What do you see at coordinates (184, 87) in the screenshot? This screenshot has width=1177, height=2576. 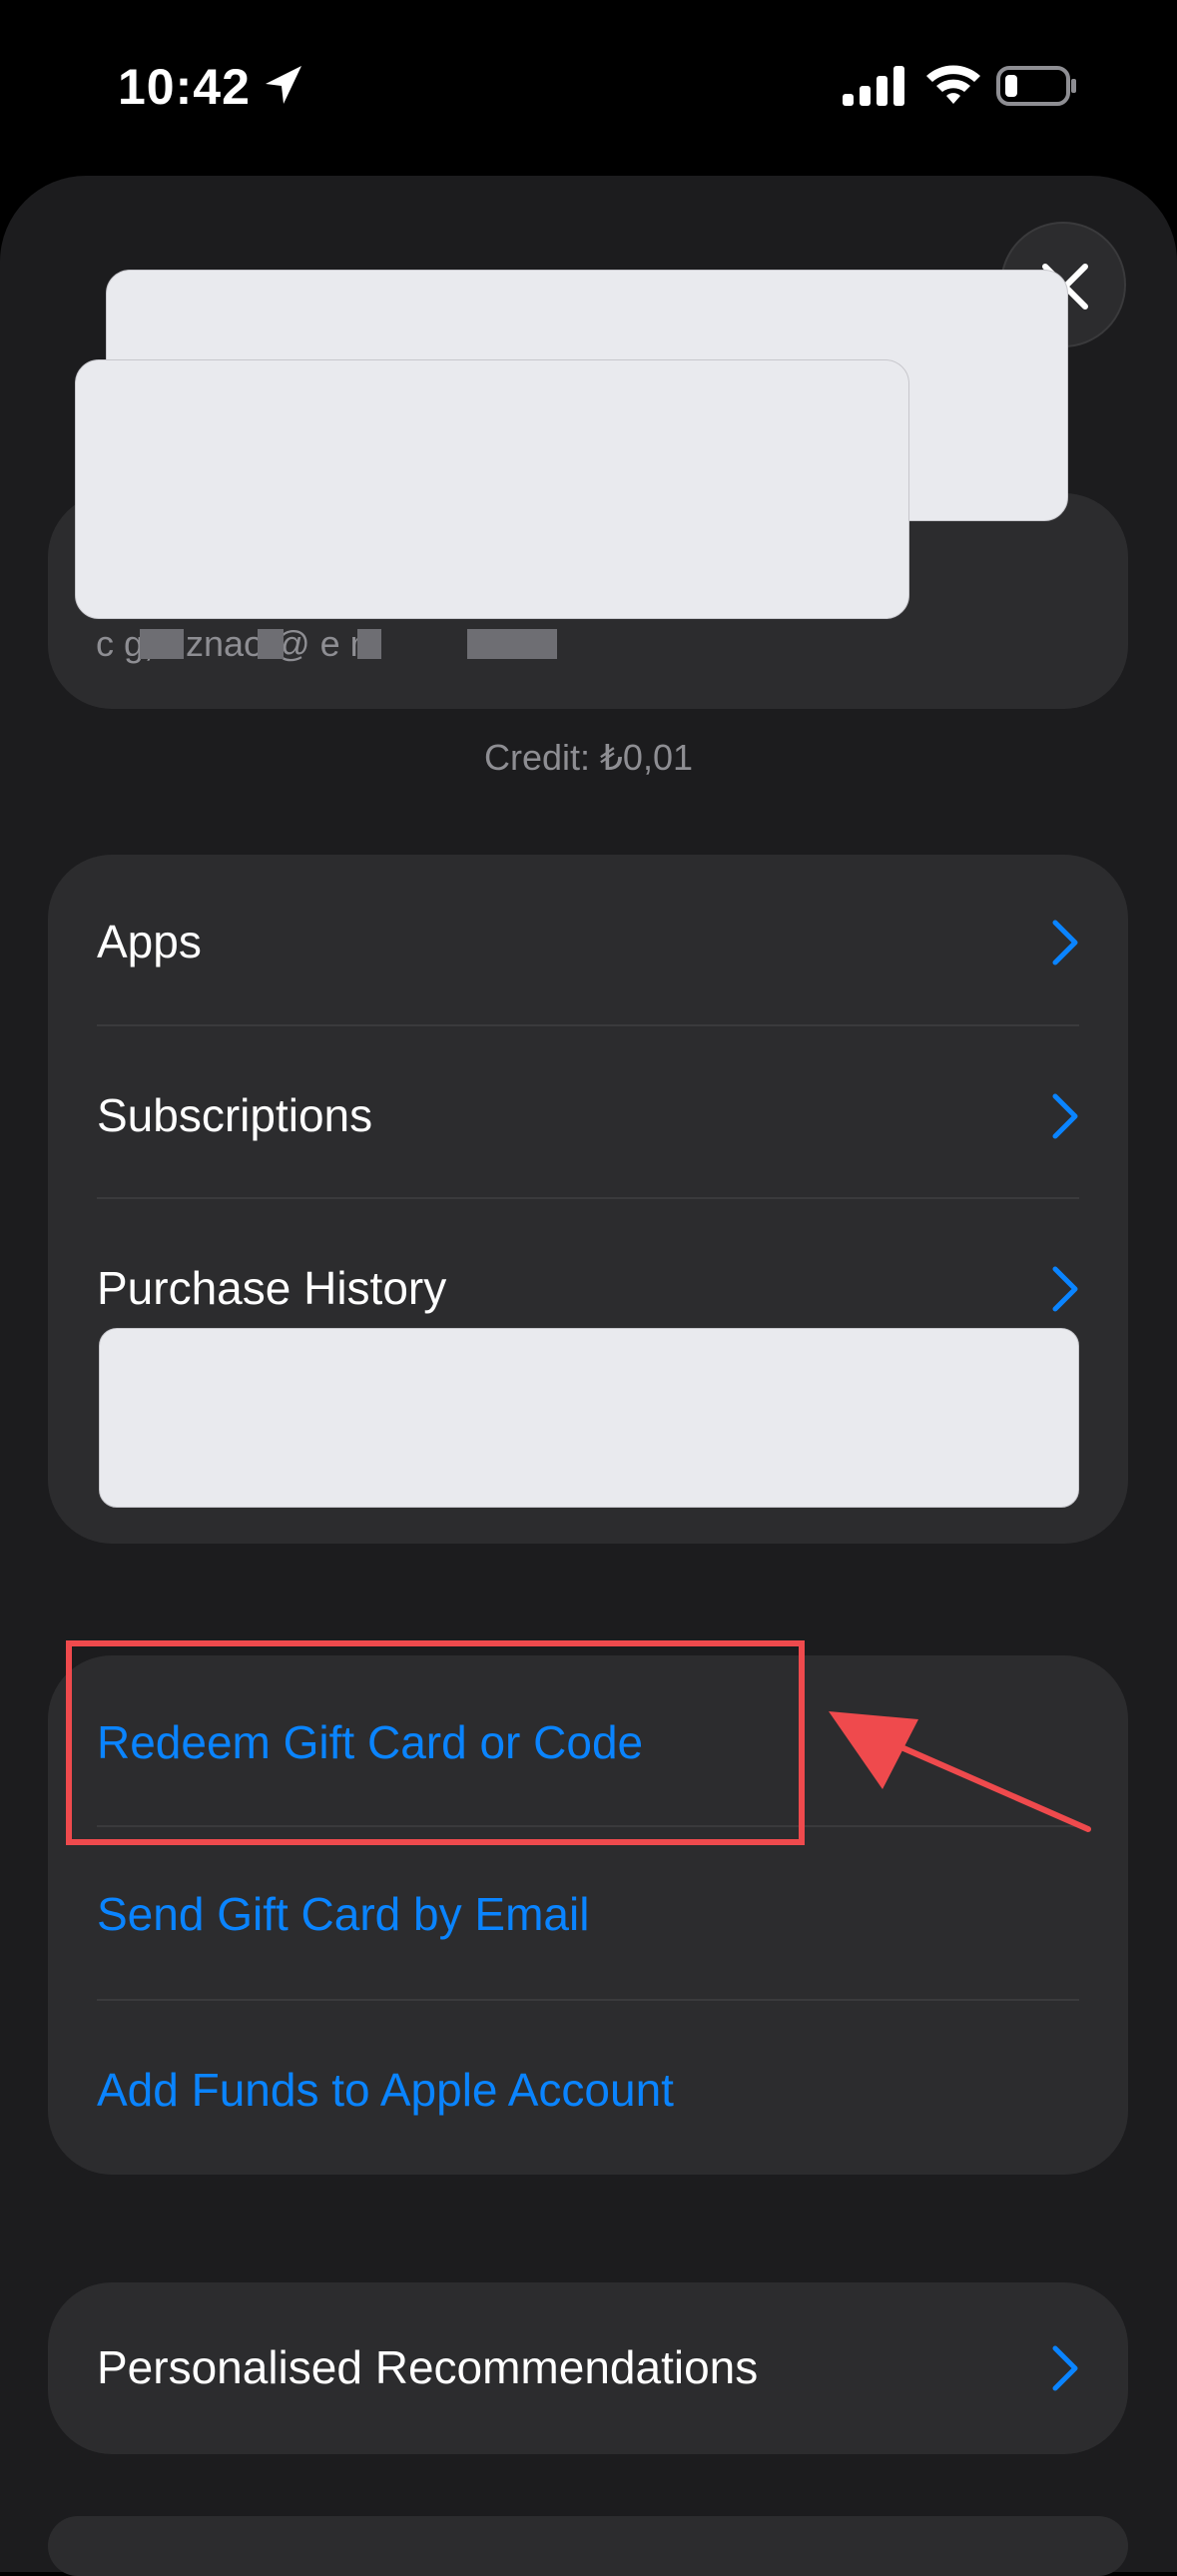 I see `status-time: 10:42` at bounding box center [184, 87].